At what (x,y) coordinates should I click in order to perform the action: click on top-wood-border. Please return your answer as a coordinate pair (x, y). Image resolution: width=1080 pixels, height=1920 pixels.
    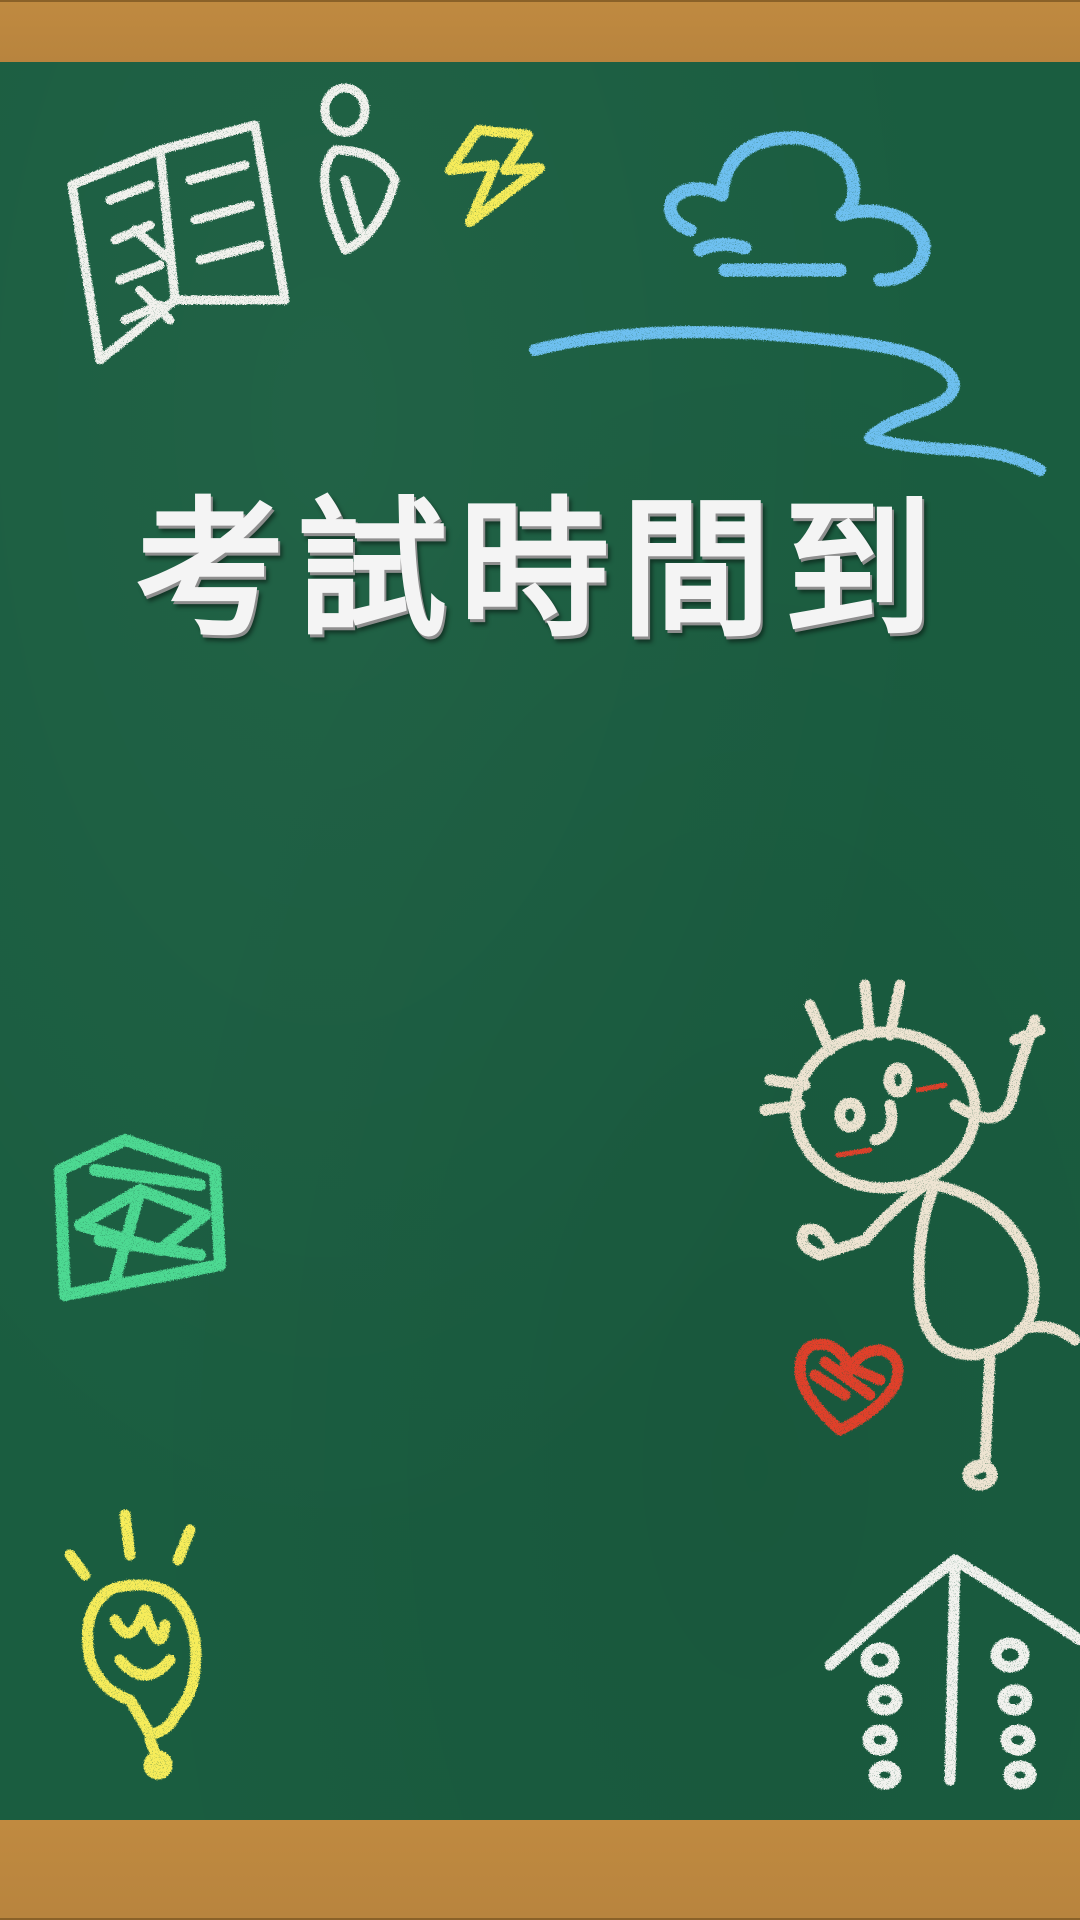
    Looking at the image, I should click on (540, 31).